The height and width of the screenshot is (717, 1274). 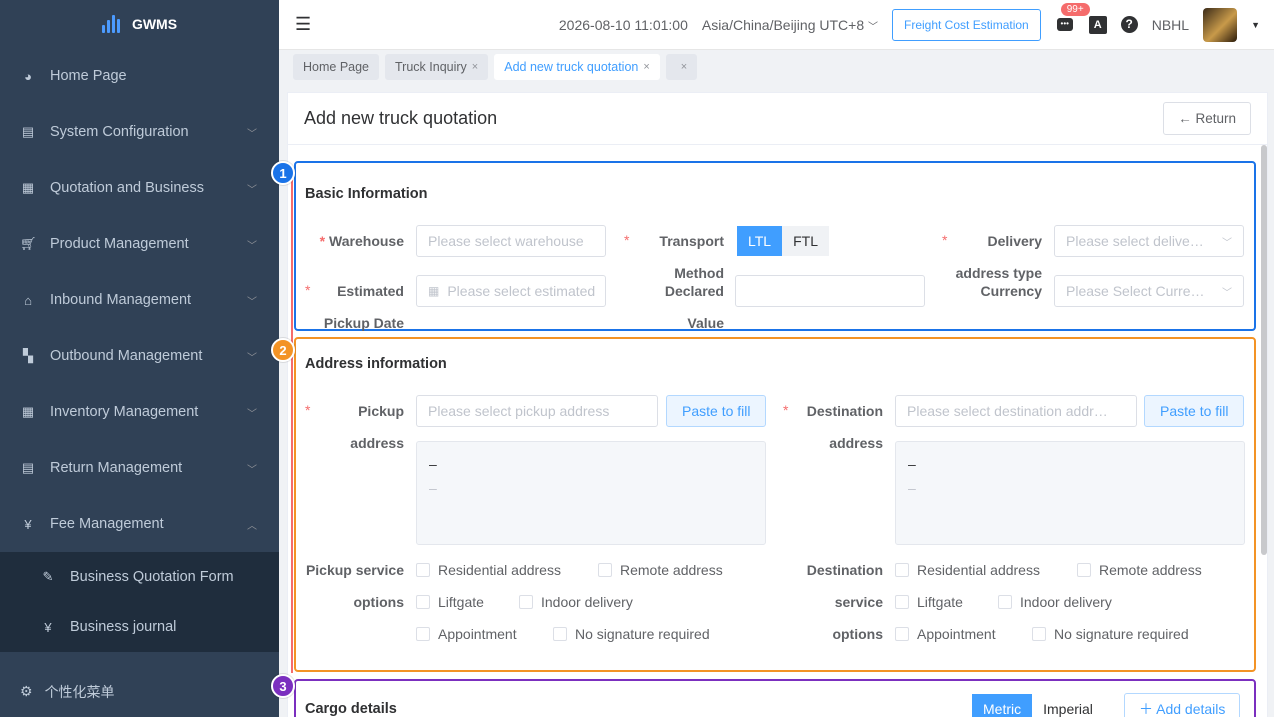 I want to click on ftl-option: FTL, so click(x=805, y=241).